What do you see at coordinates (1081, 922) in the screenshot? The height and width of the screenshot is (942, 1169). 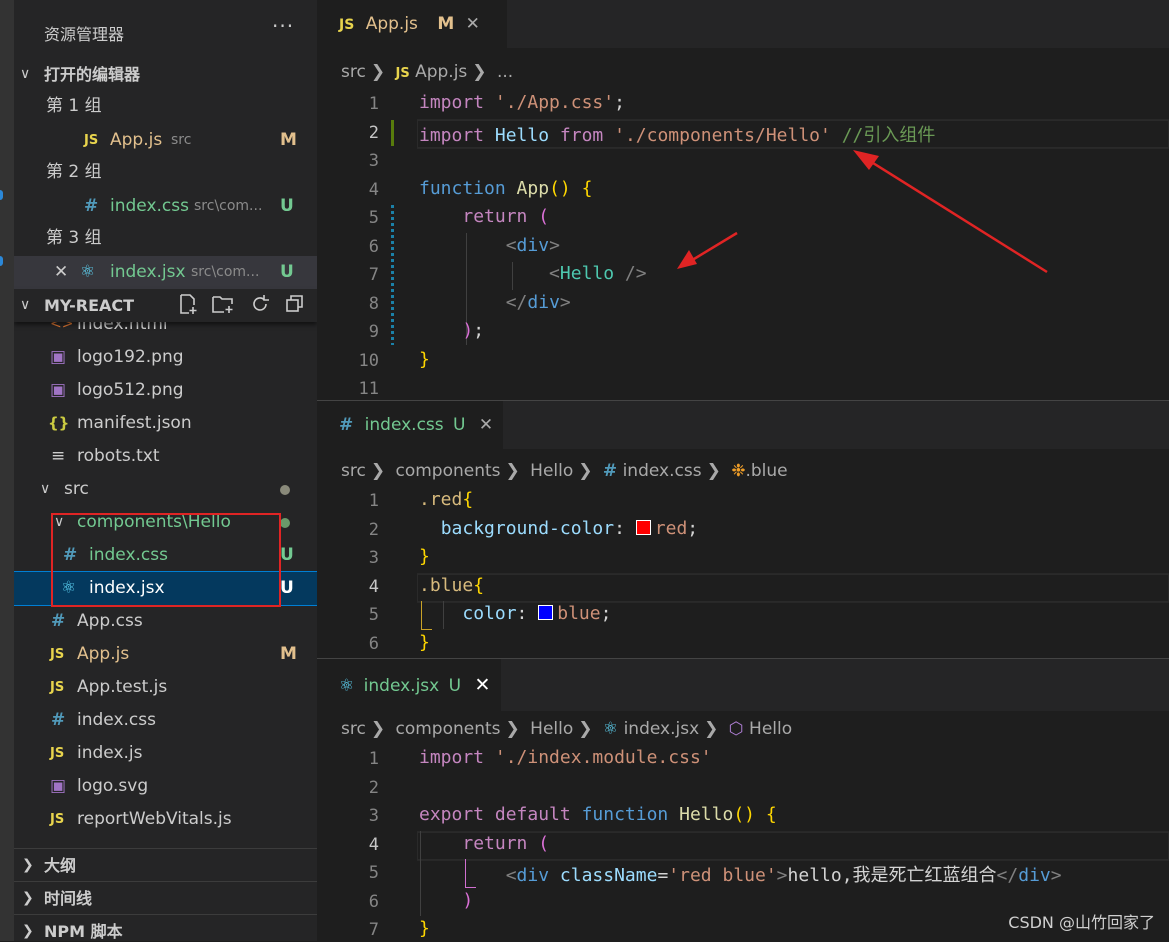 I see `watermark: CSDN @山竹回家了` at bounding box center [1081, 922].